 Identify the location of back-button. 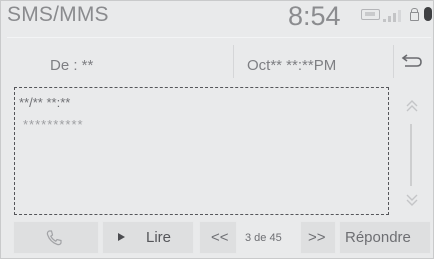
(412, 63).